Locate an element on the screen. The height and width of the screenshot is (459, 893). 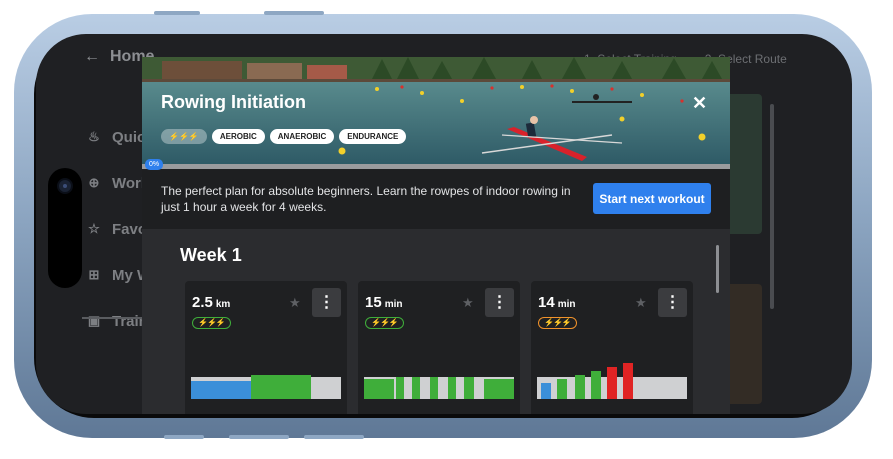
workout-unit: km is located at coordinates (223, 304).